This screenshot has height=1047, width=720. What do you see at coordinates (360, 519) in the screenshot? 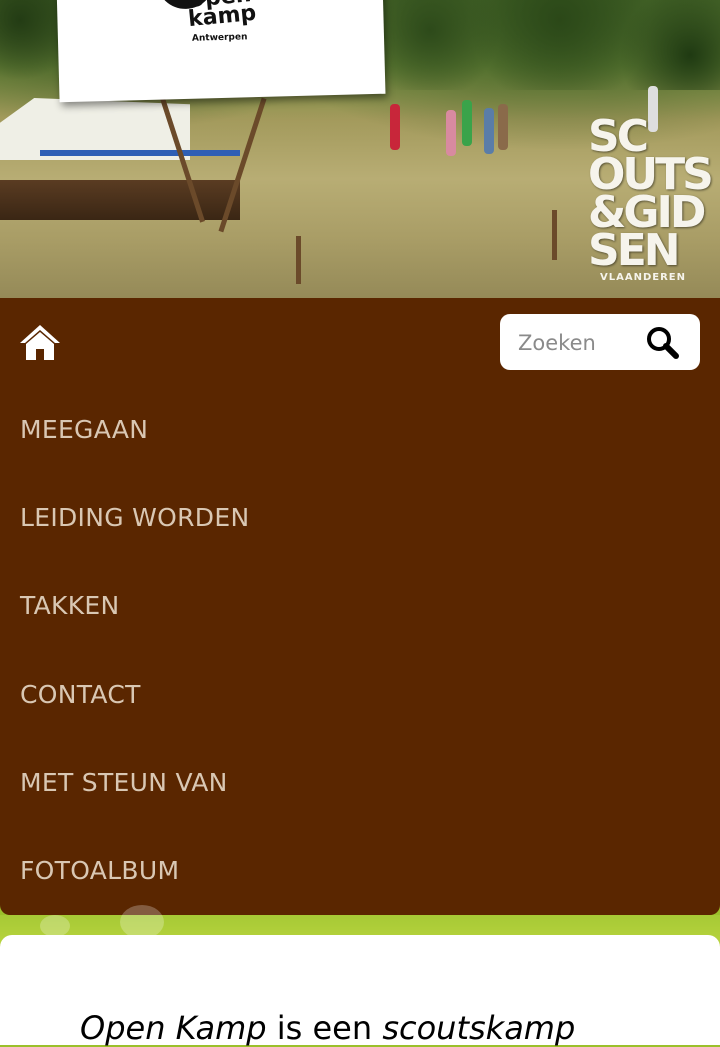
I see `nav-item-leiding-worden: LEIDING WORDEN` at bounding box center [360, 519].